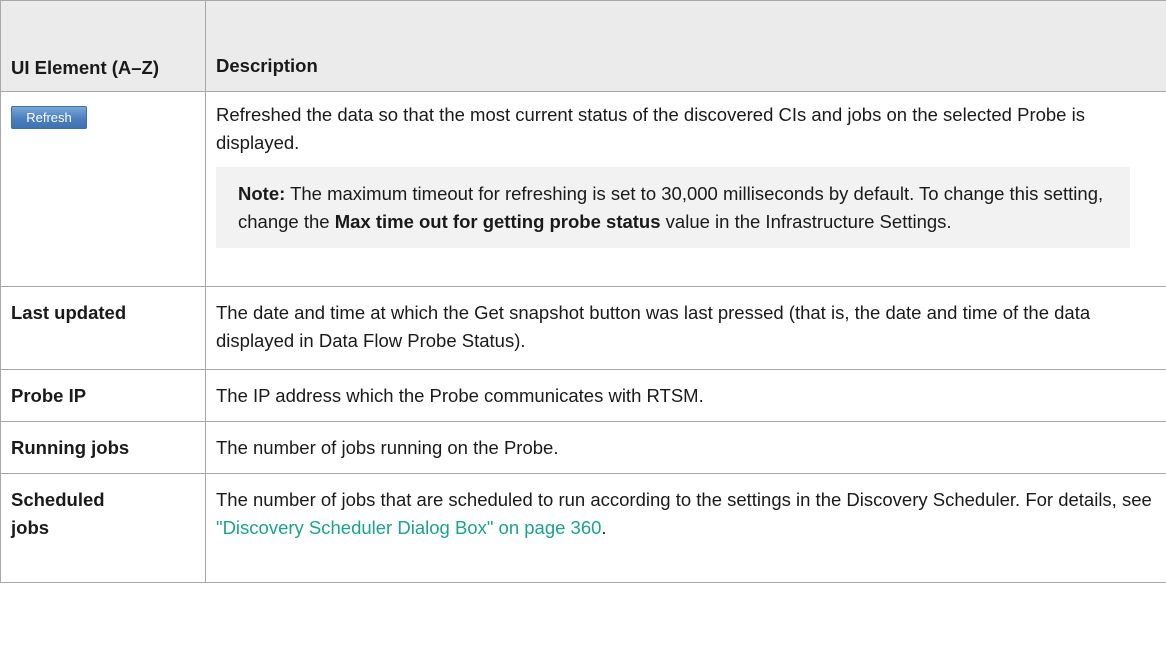 This screenshot has height=669, width=1166. What do you see at coordinates (685, 46) in the screenshot?
I see `header-description: Description` at bounding box center [685, 46].